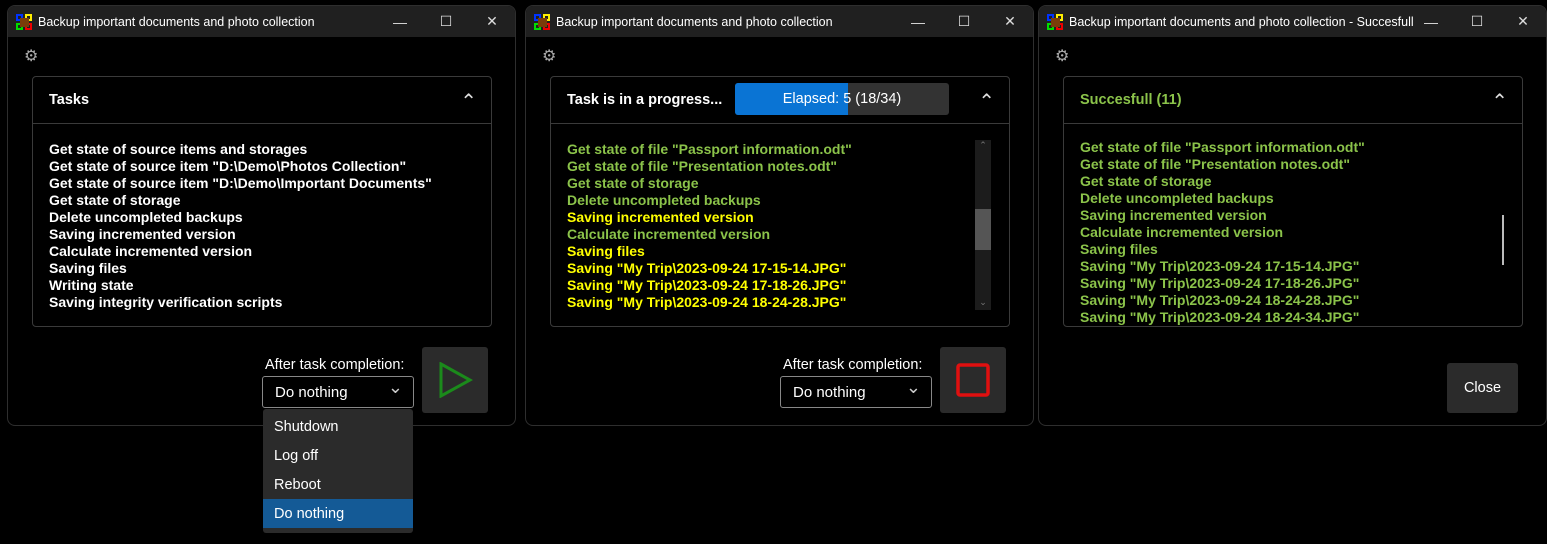  I want to click on panel-title: Succesfull (11), so click(1131, 100).